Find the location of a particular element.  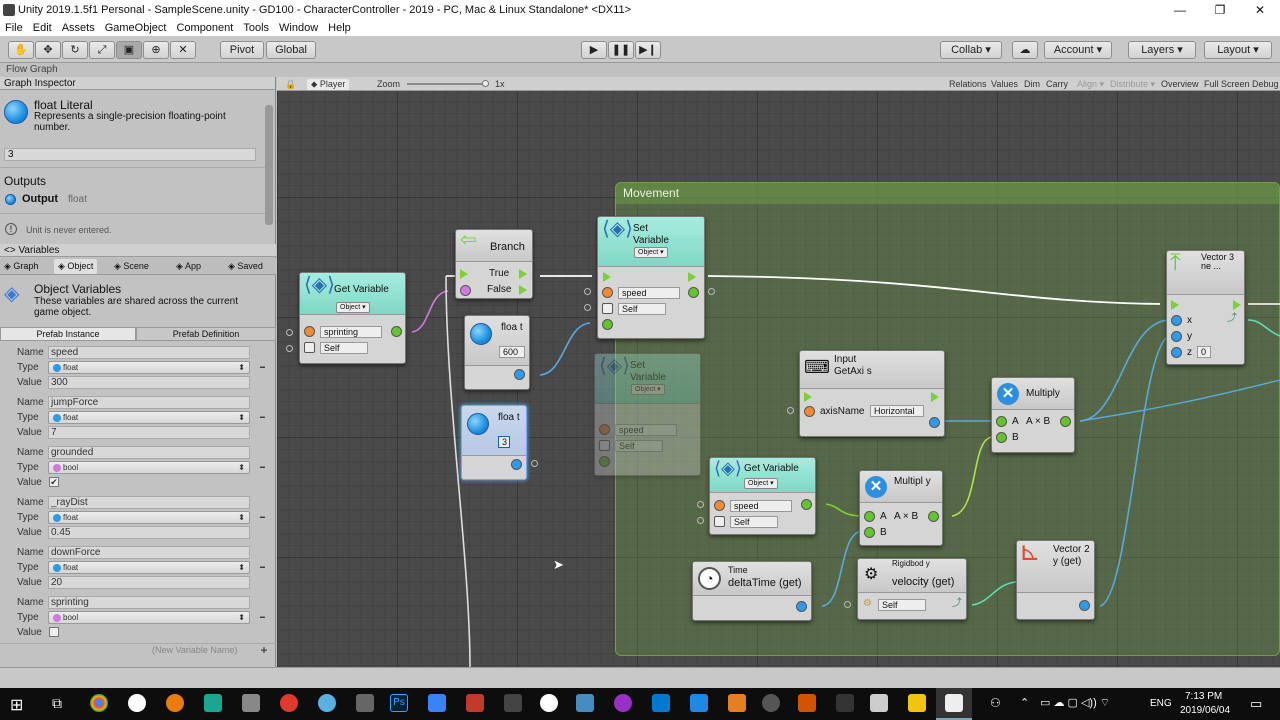

tab-app: ◈ App is located at coordinates (188, 266).